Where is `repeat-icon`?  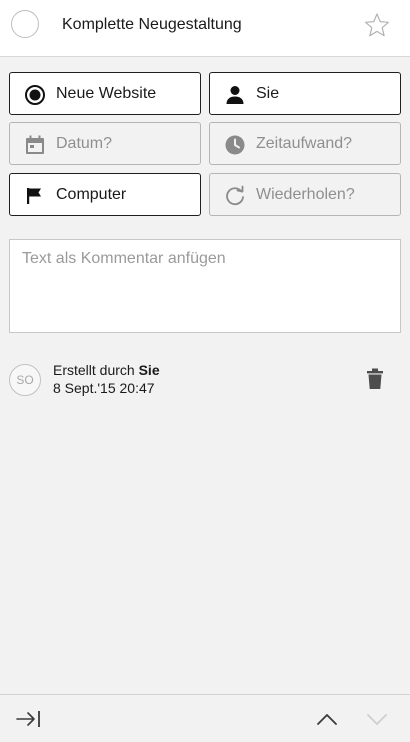 repeat-icon is located at coordinates (235, 195).